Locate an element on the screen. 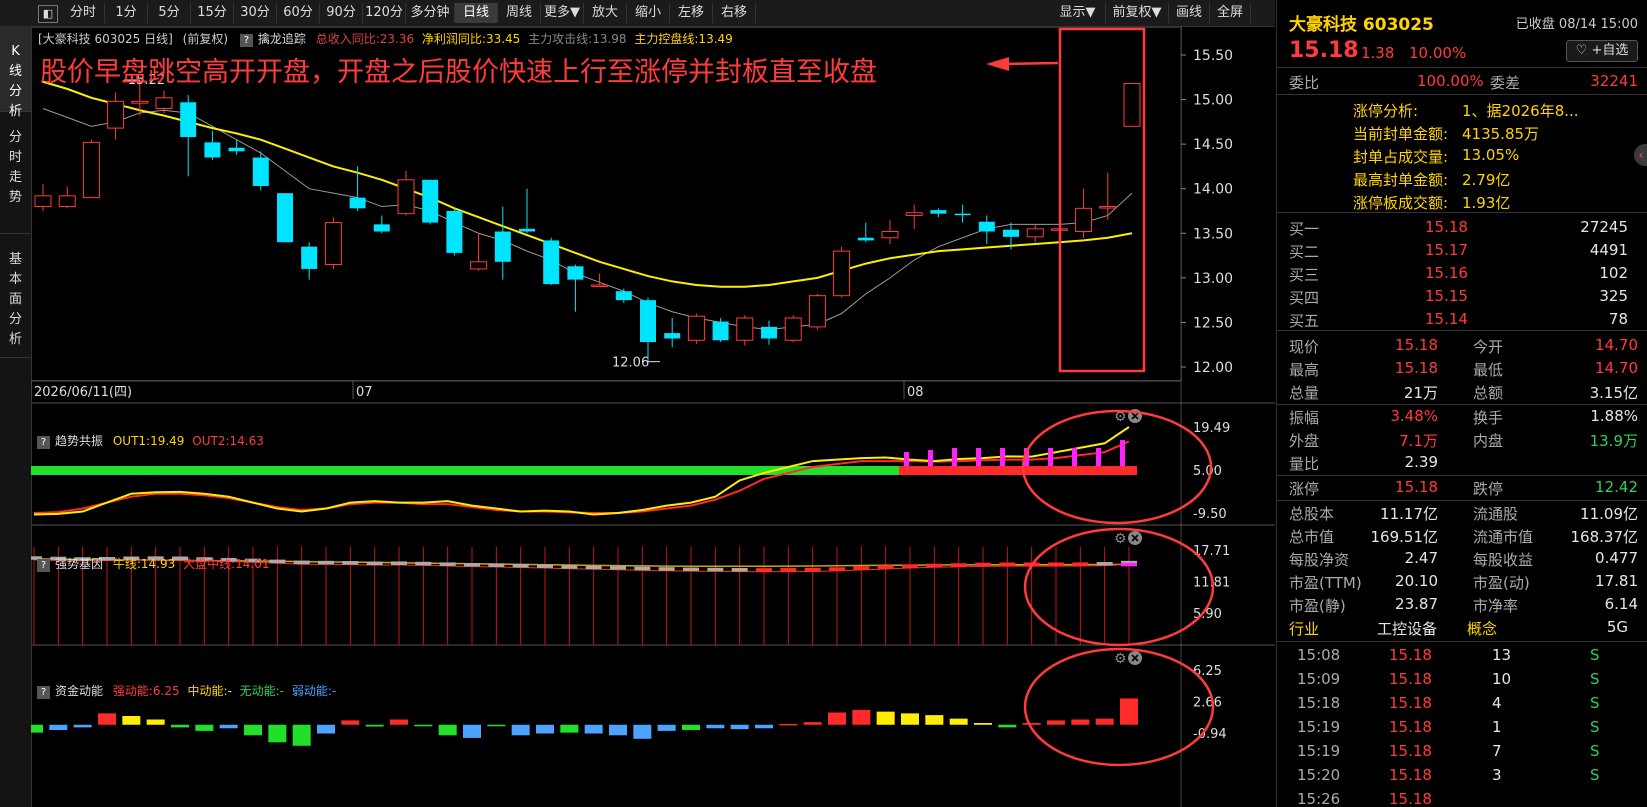  sub1-tick: -9.50 is located at coordinates (1210, 514).